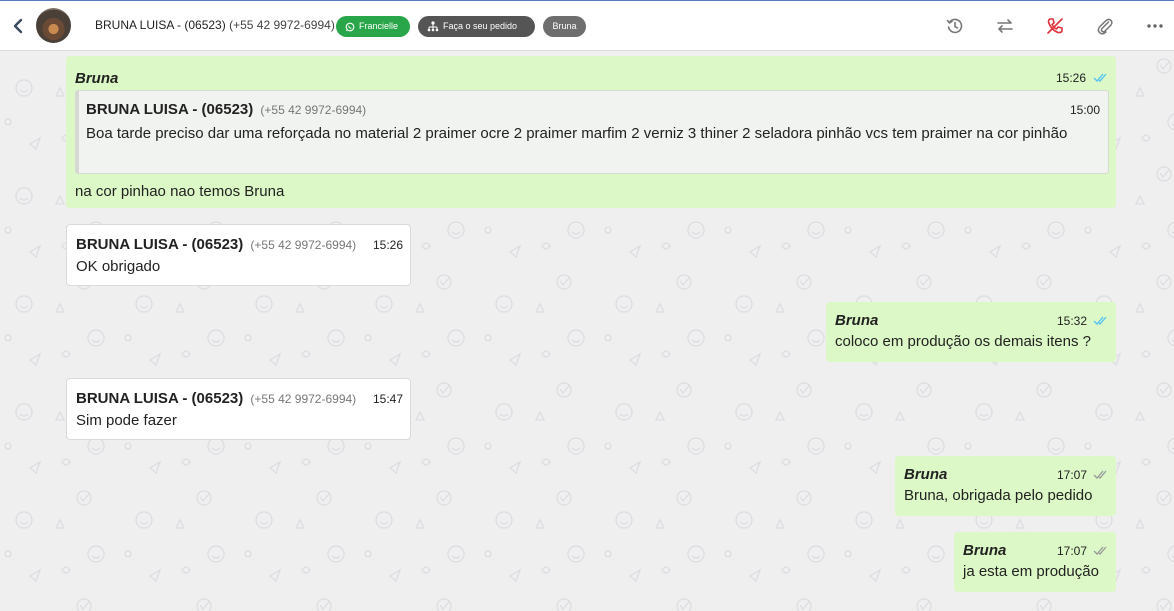 This screenshot has height=611, width=1174. I want to click on message-text: ja esta em produção, so click(1031, 571).